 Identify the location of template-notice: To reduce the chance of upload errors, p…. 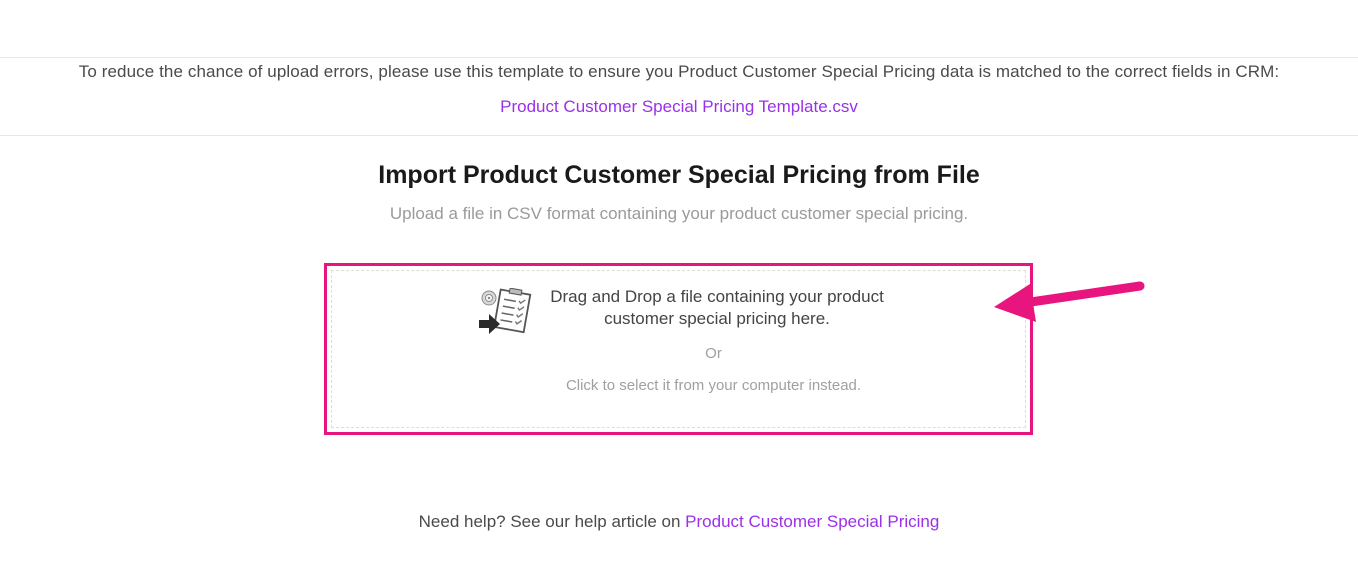
(679, 71).